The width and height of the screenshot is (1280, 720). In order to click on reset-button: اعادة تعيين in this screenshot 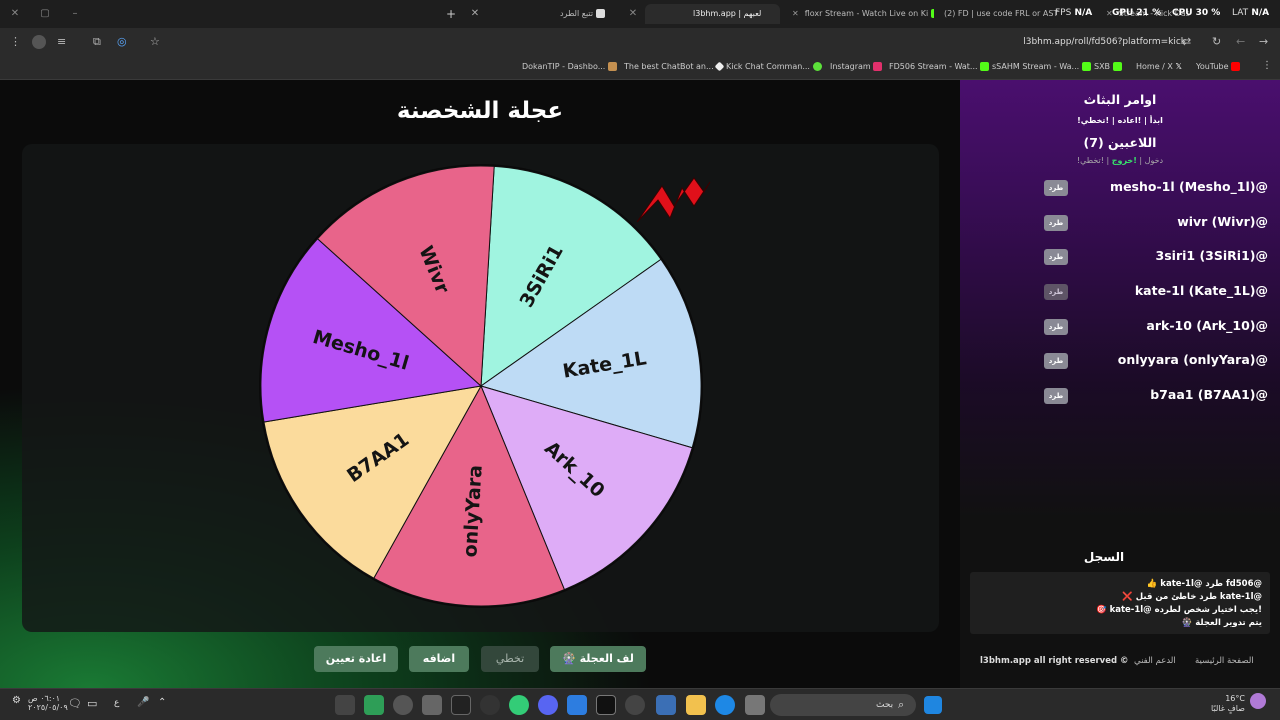, I will do `click(356, 659)`.